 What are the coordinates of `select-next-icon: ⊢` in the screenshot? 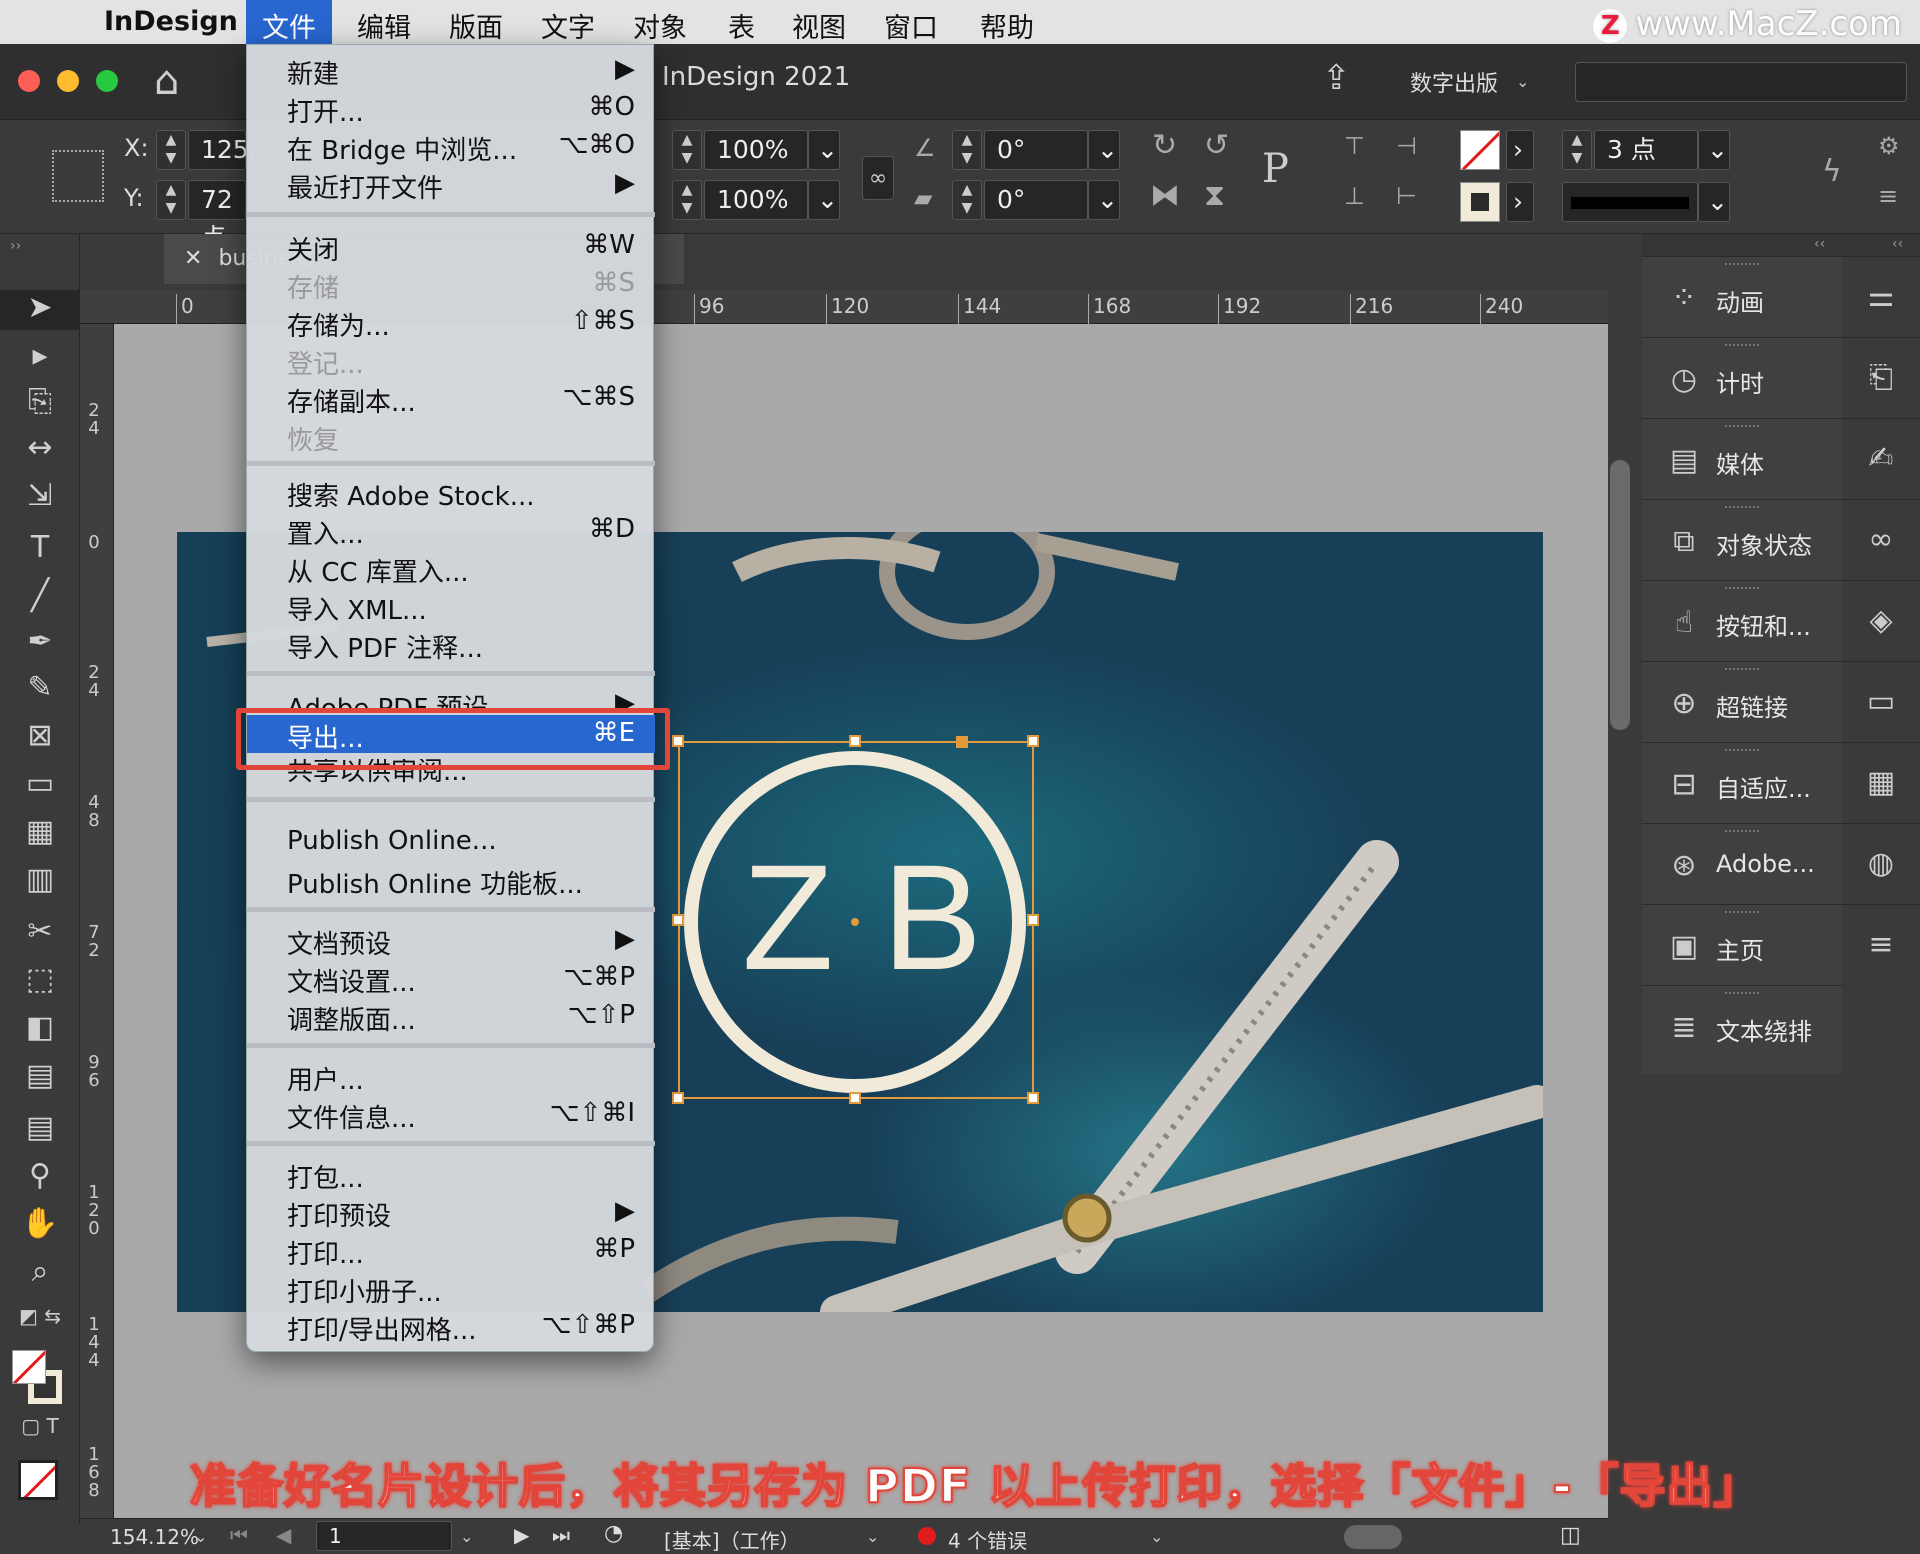 It's located at (1406, 196).